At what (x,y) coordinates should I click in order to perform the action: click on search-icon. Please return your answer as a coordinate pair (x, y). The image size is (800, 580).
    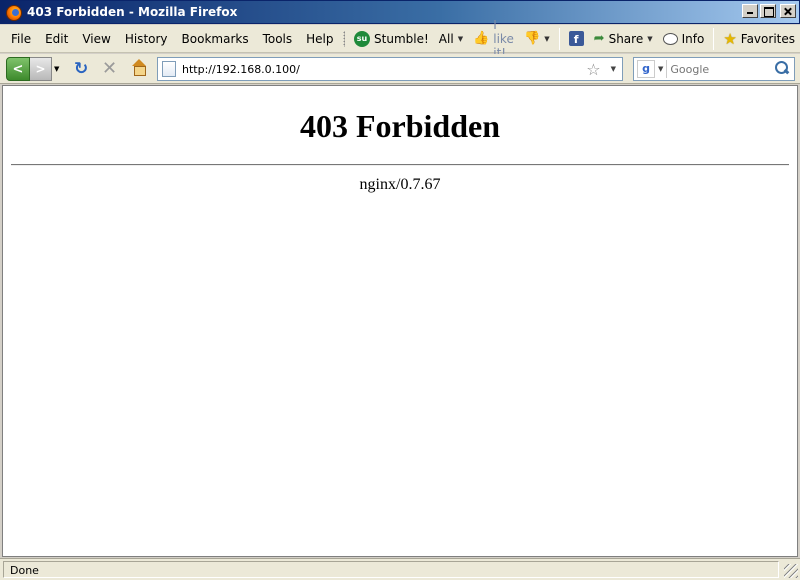
    Looking at the image, I should click on (782, 69).